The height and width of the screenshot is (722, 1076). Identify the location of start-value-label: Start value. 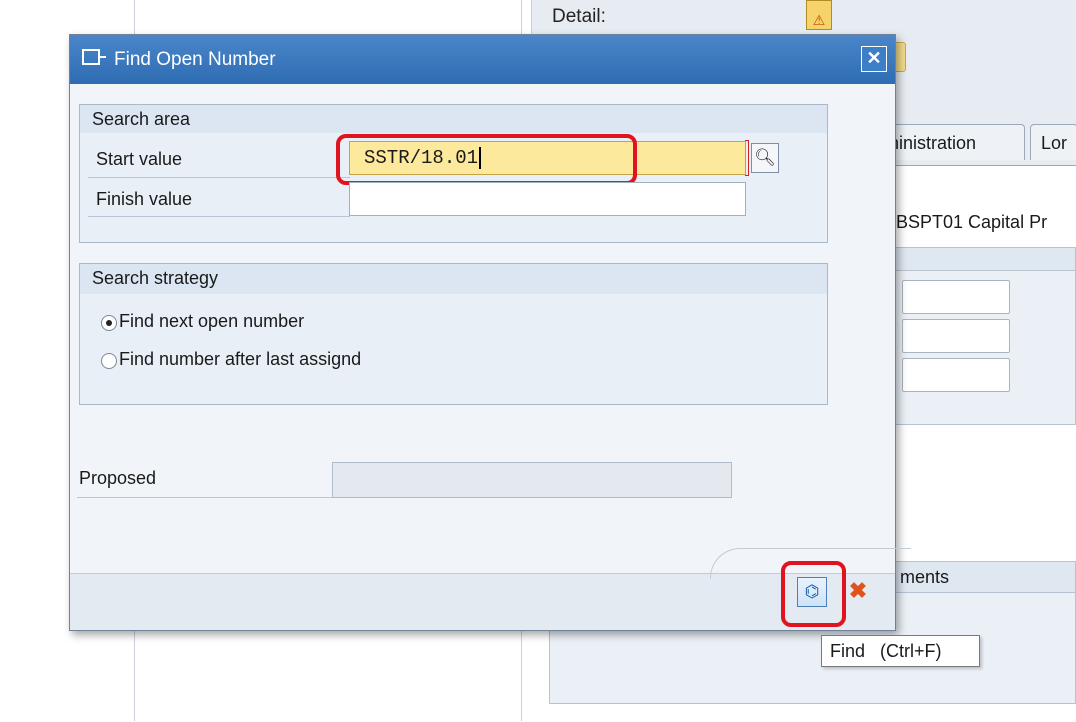
(139, 159).